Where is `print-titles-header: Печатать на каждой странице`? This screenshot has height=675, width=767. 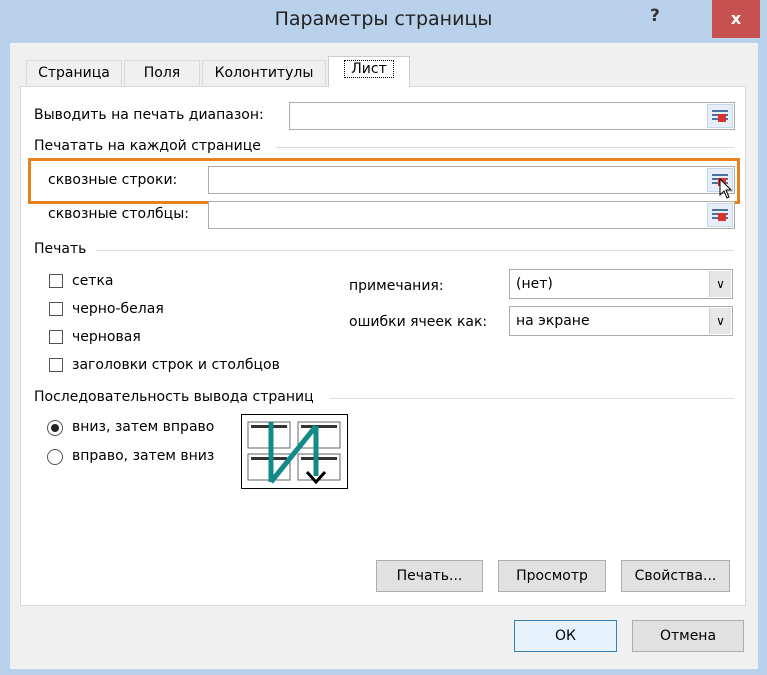 print-titles-header: Печатать на каждой странице is located at coordinates (147, 146).